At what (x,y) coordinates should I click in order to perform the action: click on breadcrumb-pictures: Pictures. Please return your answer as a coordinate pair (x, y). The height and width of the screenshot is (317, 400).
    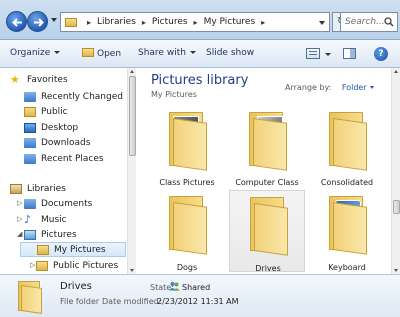
    Looking at the image, I should click on (170, 22).